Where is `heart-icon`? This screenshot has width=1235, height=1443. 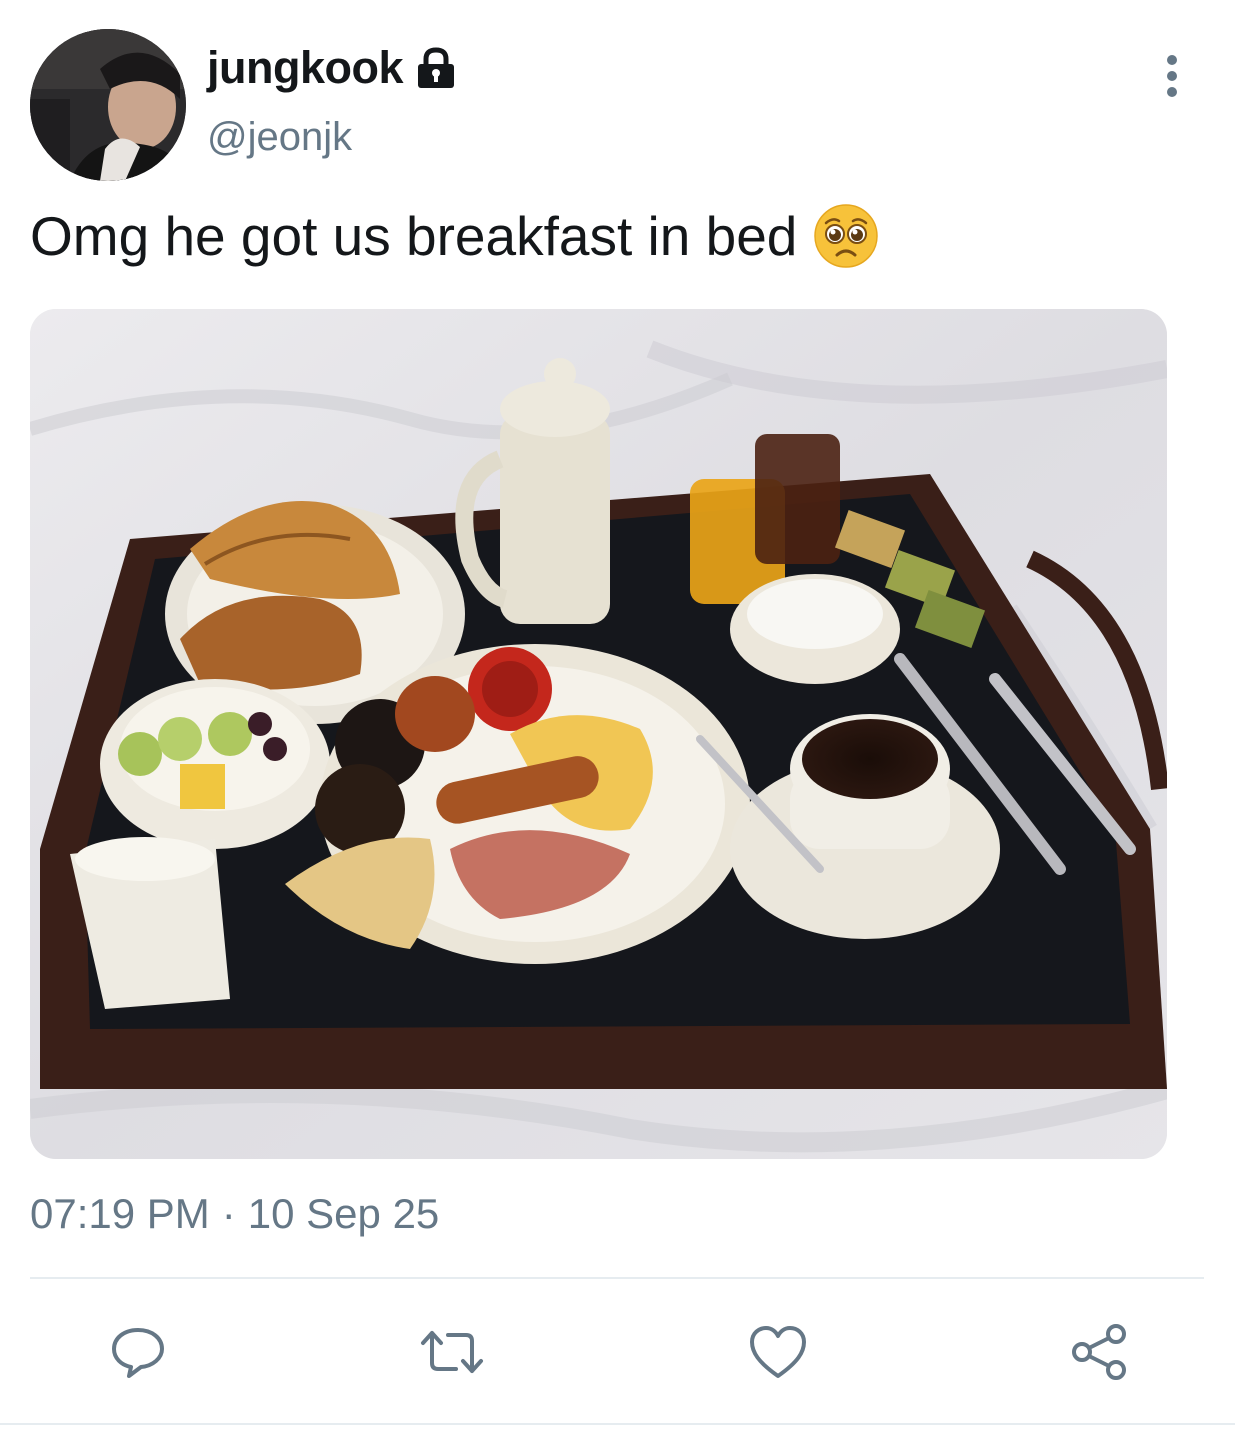 heart-icon is located at coordinates (778, 1352).